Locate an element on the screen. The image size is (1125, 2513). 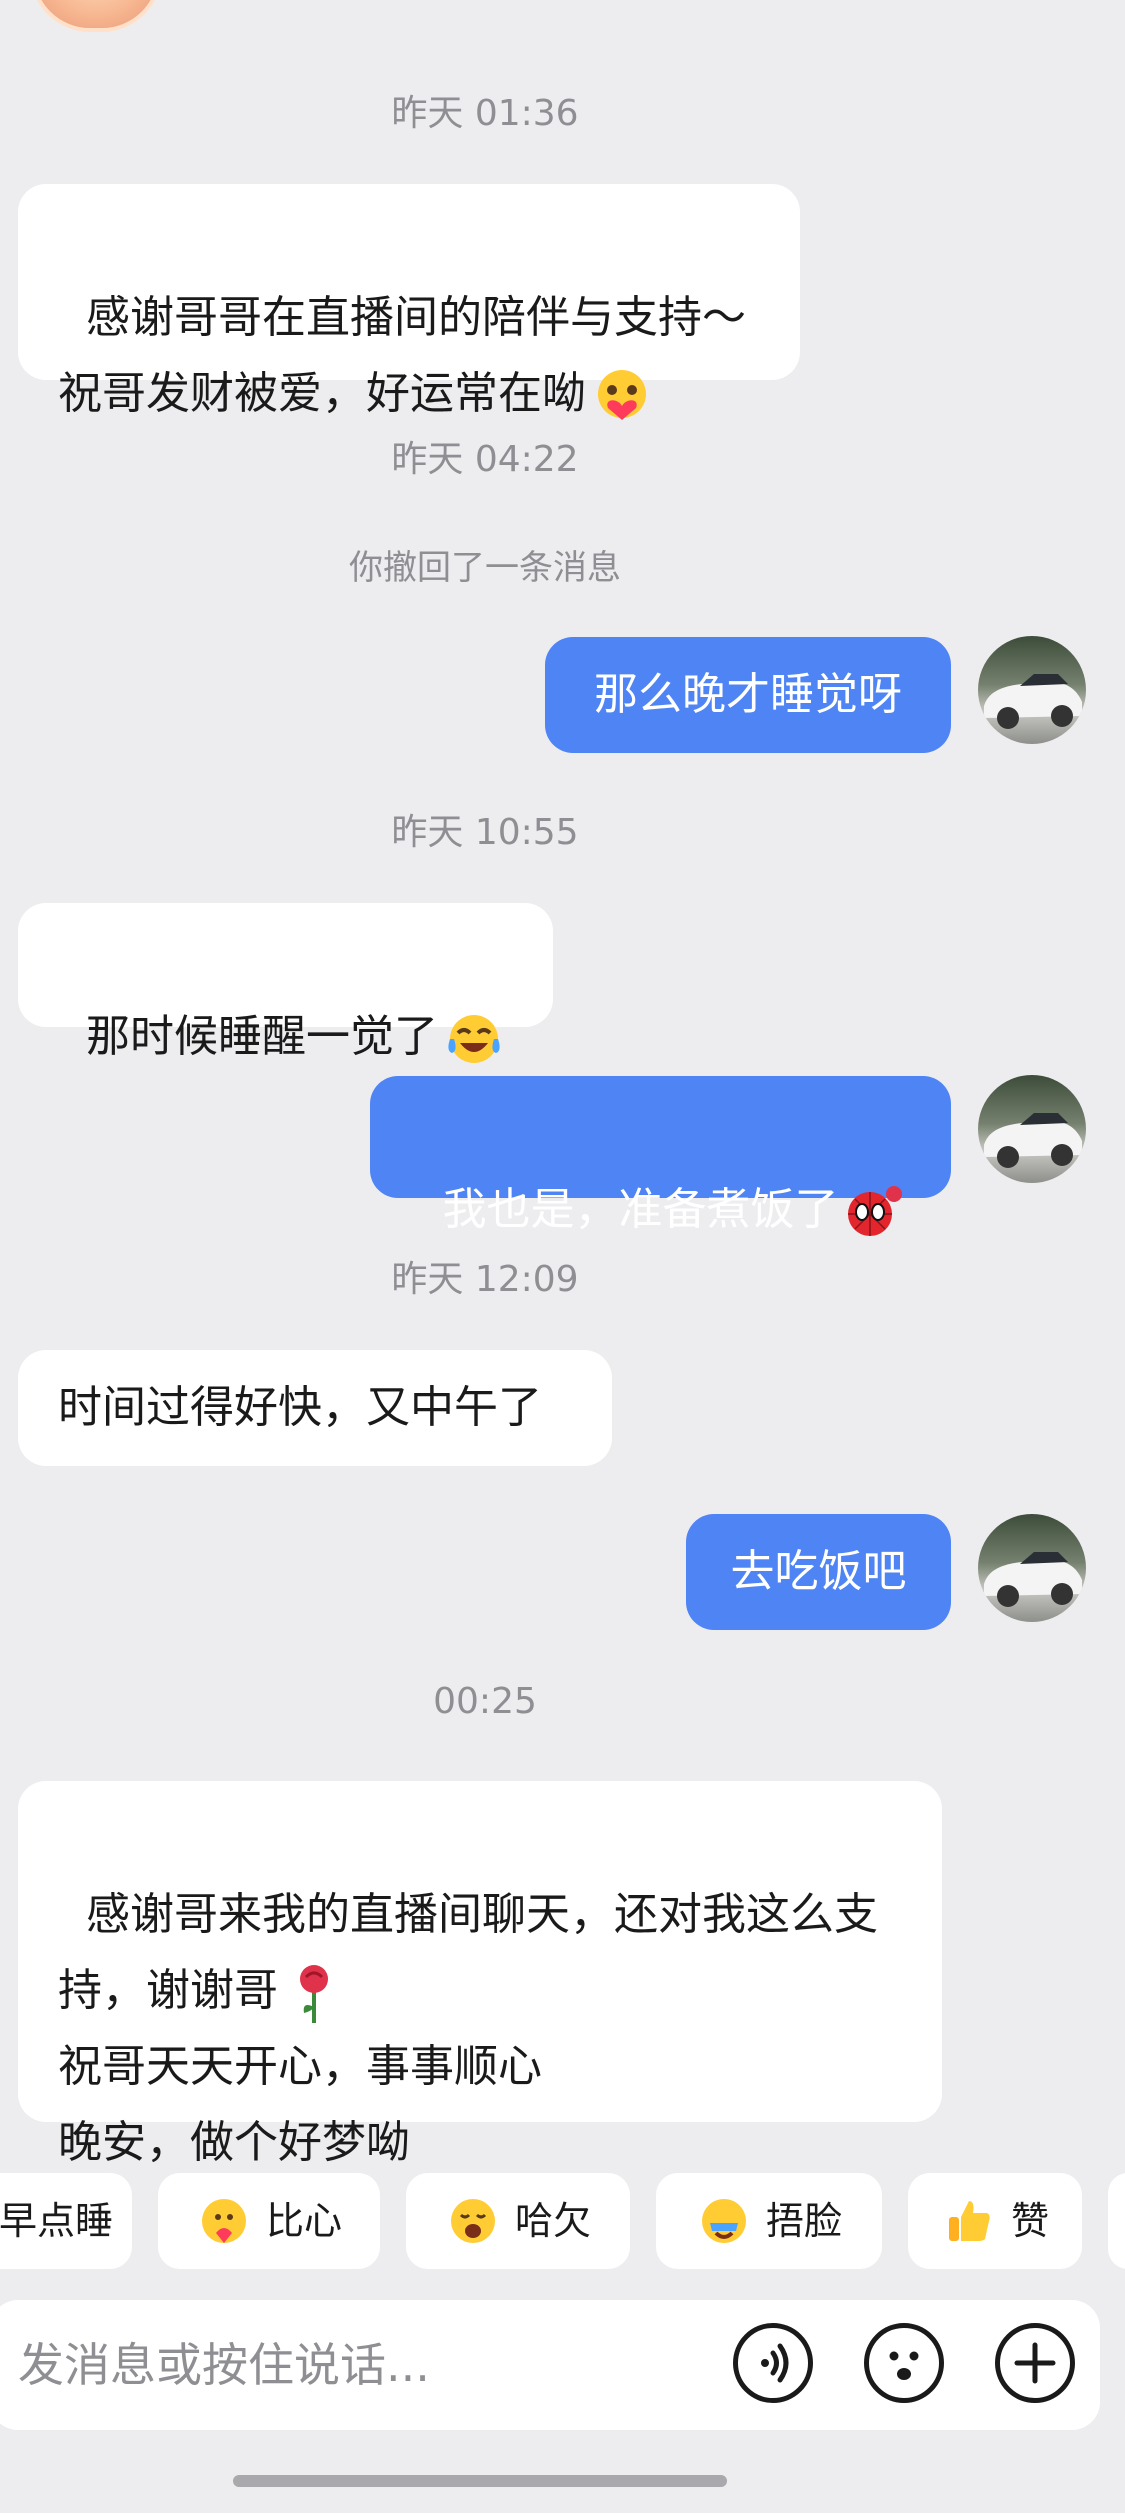
outgoing-message: 去吃饭吧 is located at coordinates (818, 1572).